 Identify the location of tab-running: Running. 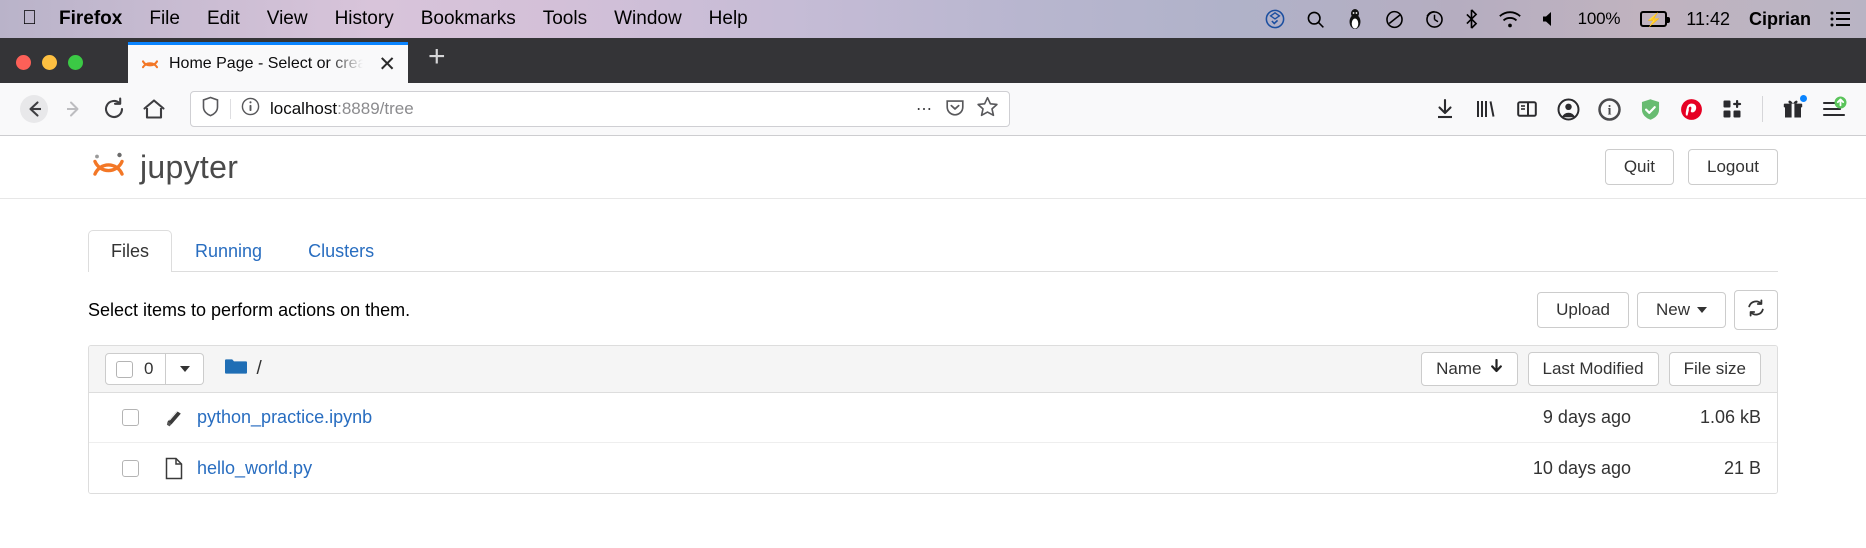
(228, 251).